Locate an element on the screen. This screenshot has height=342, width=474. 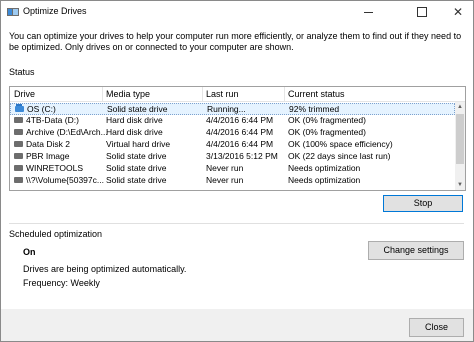
drive-name: OS (C:) is located at coordinates (41, 109).